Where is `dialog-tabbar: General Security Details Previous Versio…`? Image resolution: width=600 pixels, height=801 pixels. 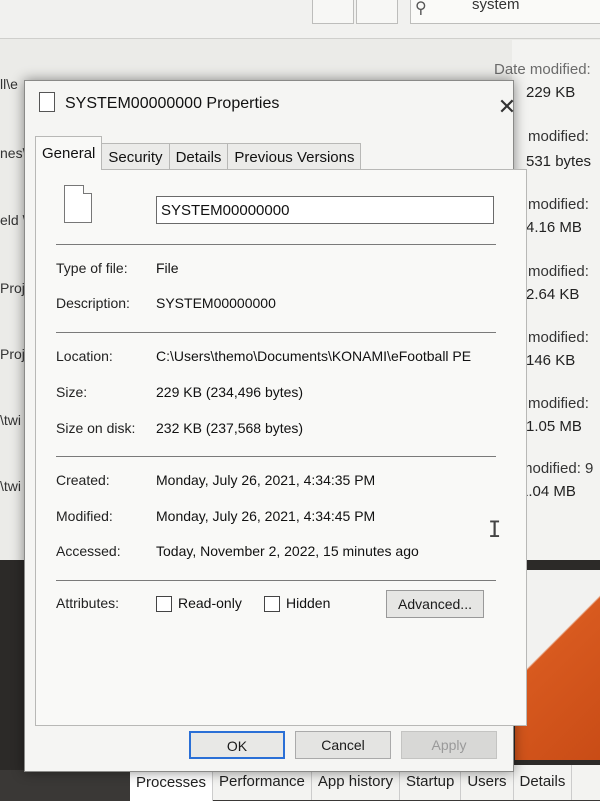
dialog-tabbar: General Security Details Previous Versio… is located at coordinates (198, 153).